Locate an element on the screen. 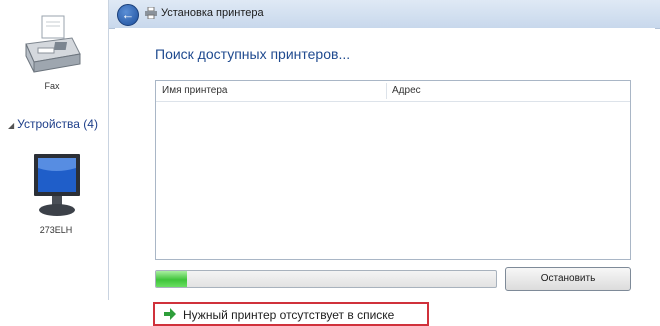 The height and width of the screenshot is (326, 660). printer-list-header: Имя принтера Адрес is located at coordinates (393, 91).